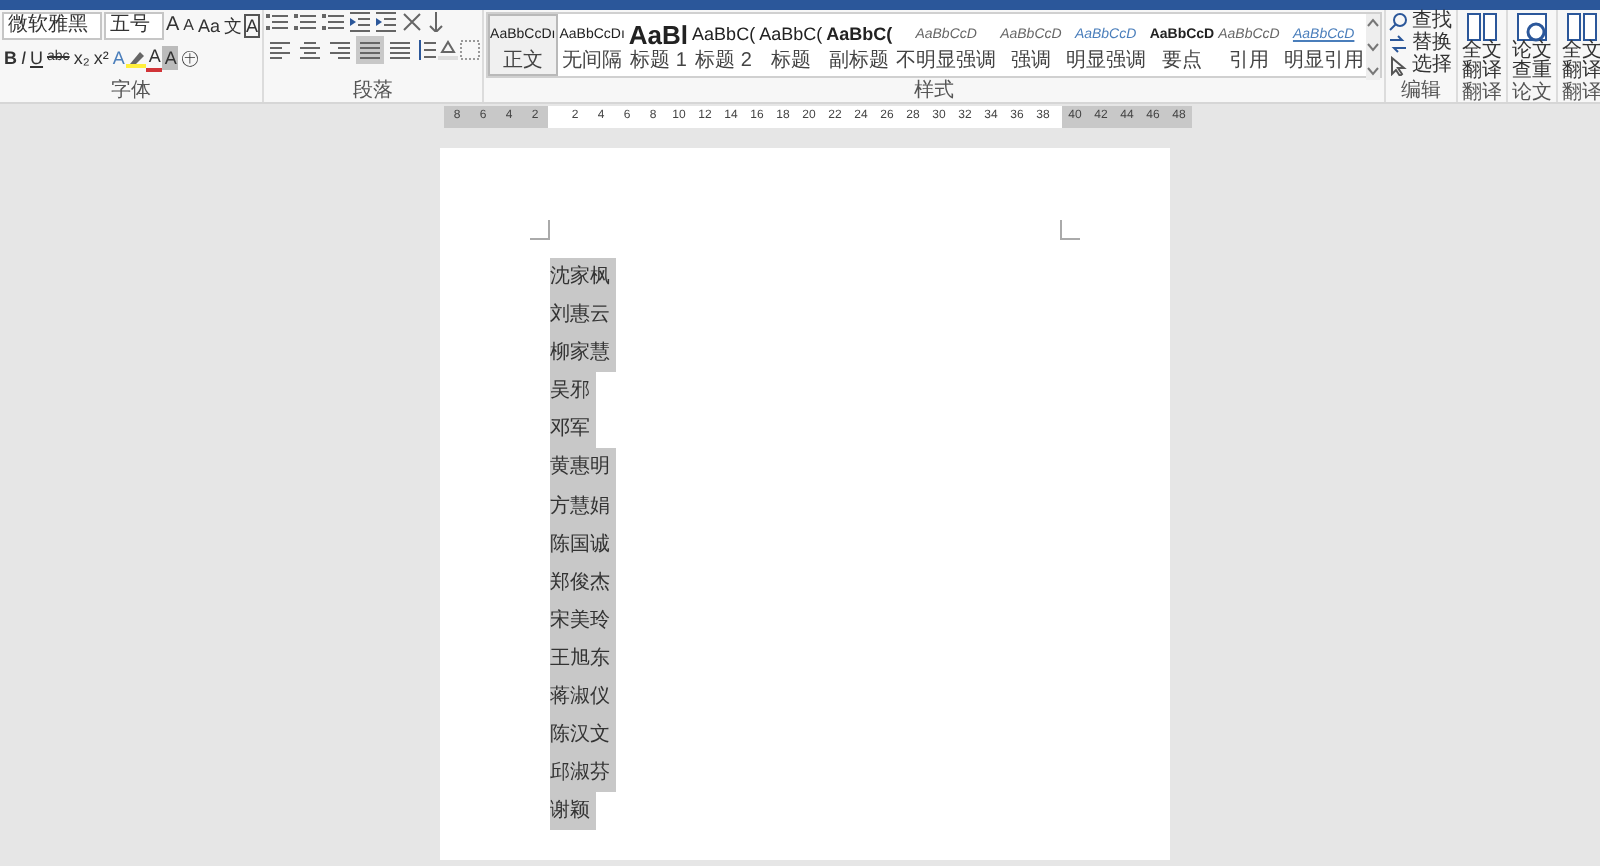 This screenshot has height=866, width=1600. What do you see at coordinates (280, 50) in the screenshot?
I see `align-left-button` at bounding box center [280, 50].